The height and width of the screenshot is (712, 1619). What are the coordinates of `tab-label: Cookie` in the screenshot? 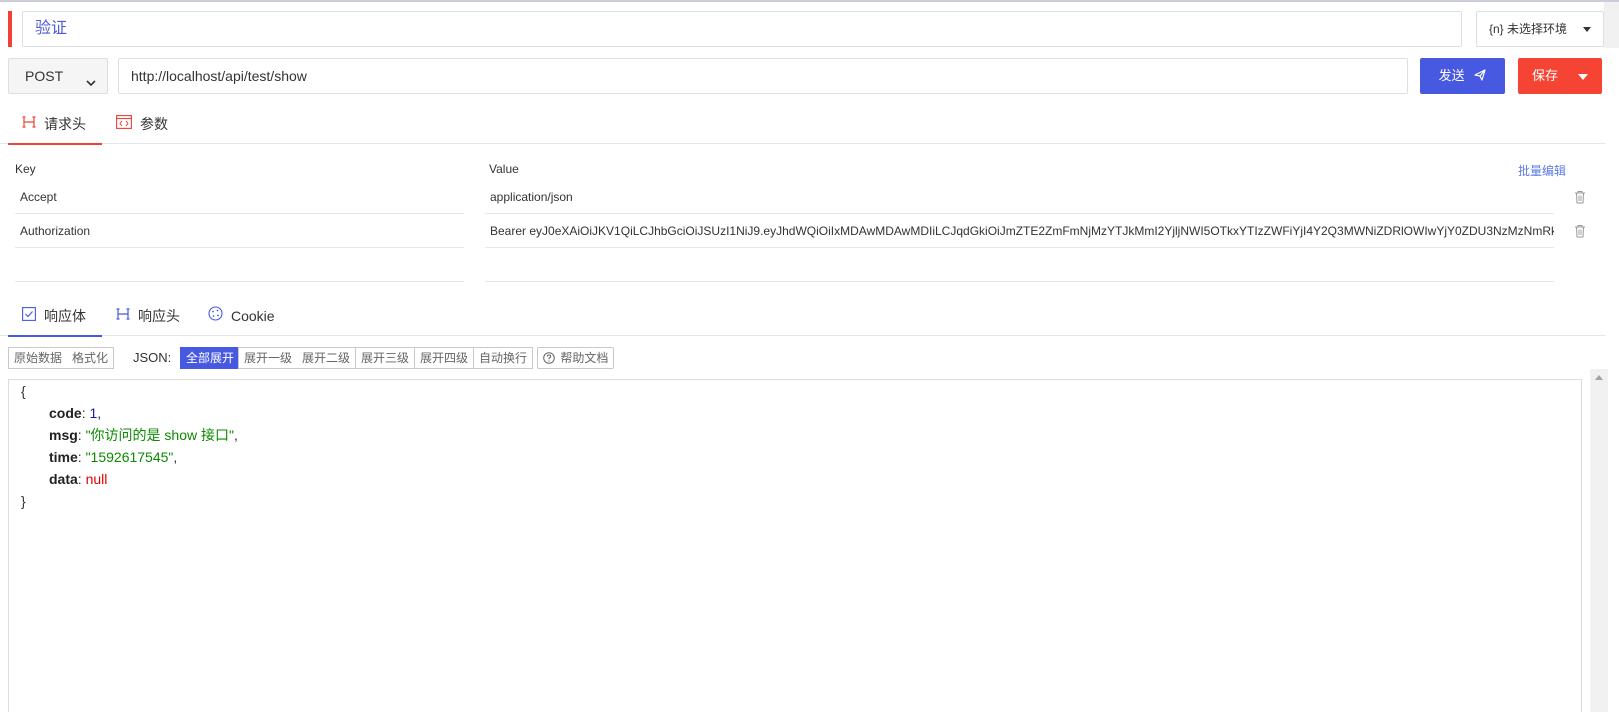 It's located at (253, 316).